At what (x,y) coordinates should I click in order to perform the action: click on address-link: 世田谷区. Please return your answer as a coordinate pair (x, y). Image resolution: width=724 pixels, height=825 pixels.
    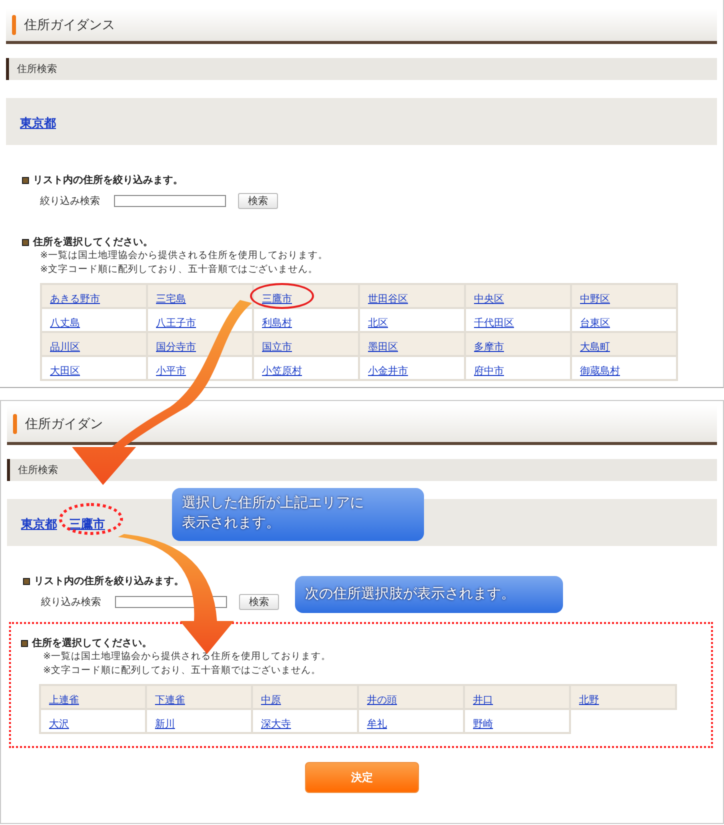
    Looking at the image, I should click on (388, 299).